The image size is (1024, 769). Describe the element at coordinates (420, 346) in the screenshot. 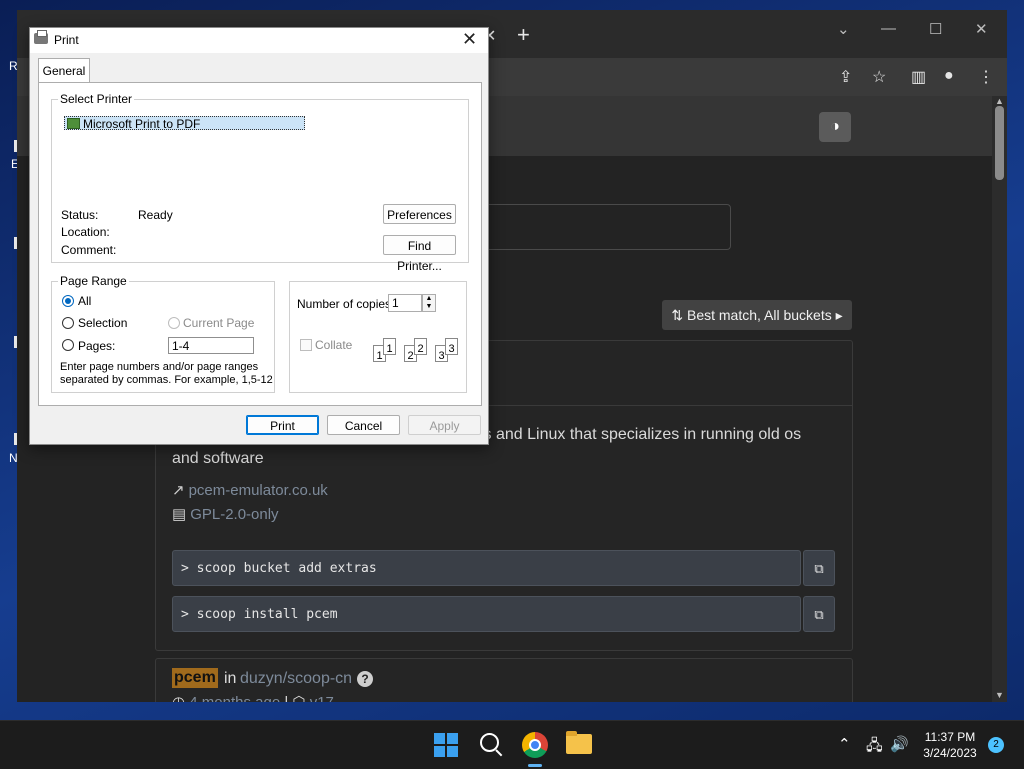

I see `collate-page-icon: 2` at that location.